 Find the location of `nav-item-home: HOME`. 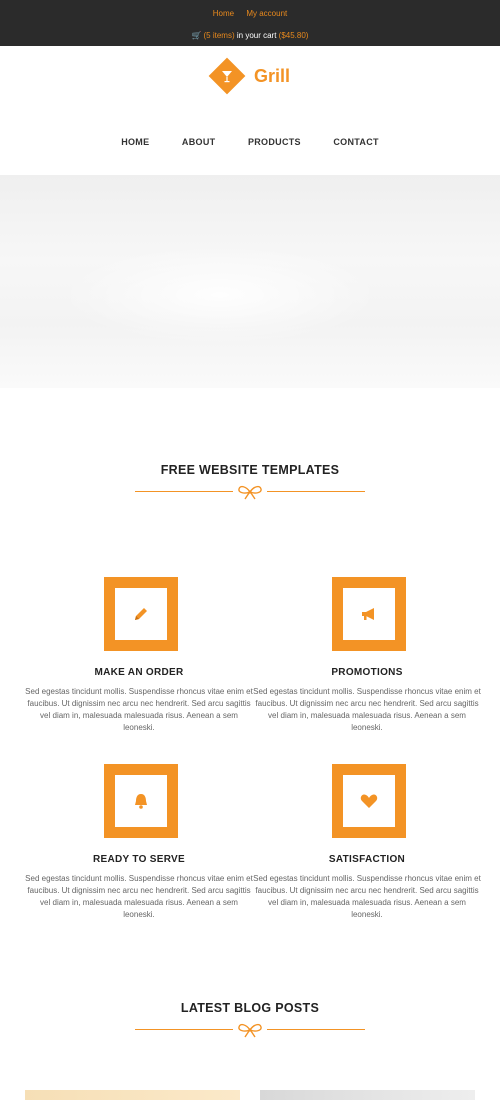

nav-item-home: HOME is located at coordinates (135, 142).